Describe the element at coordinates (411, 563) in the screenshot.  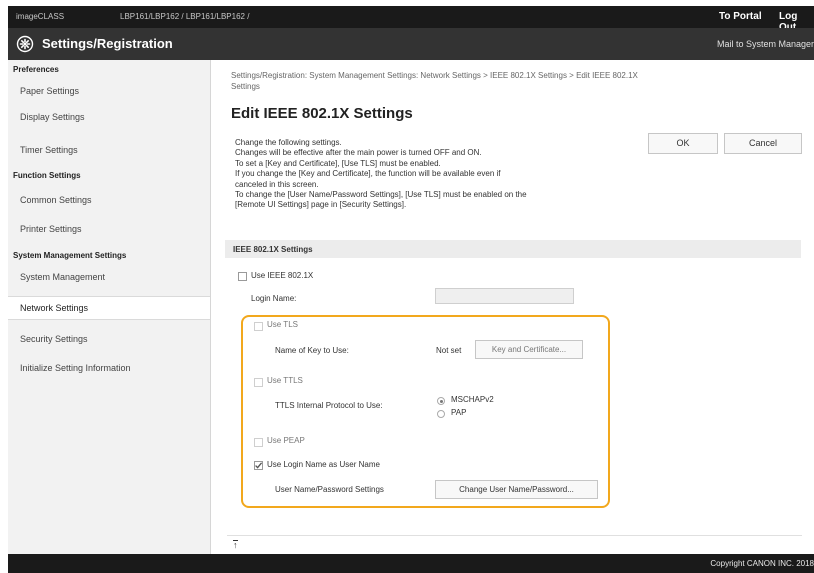
I see `footer-bar: Copyright CANON INC. 2018` at that location.